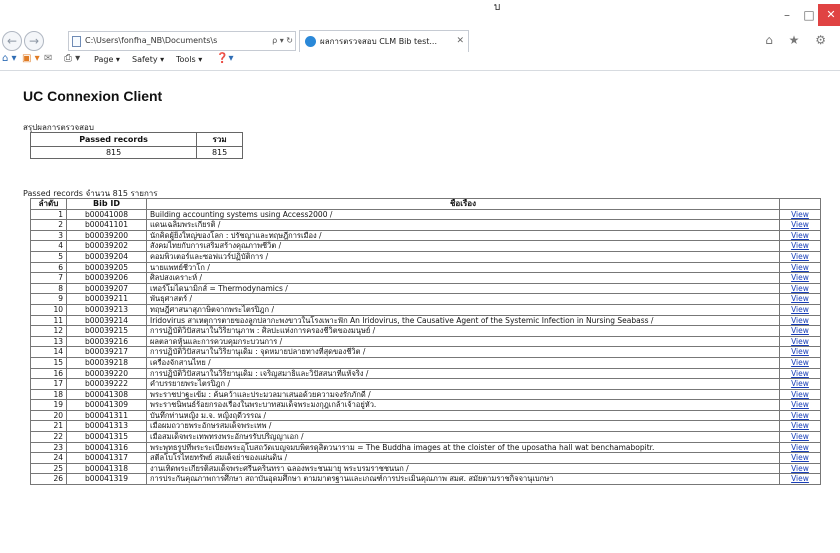  Describe the element at coordinates (463, 246) in the screenshot. I see `record-title: สังคมไทยกับการเสริมสร้างคุณภาพชีวิต /` at that location.